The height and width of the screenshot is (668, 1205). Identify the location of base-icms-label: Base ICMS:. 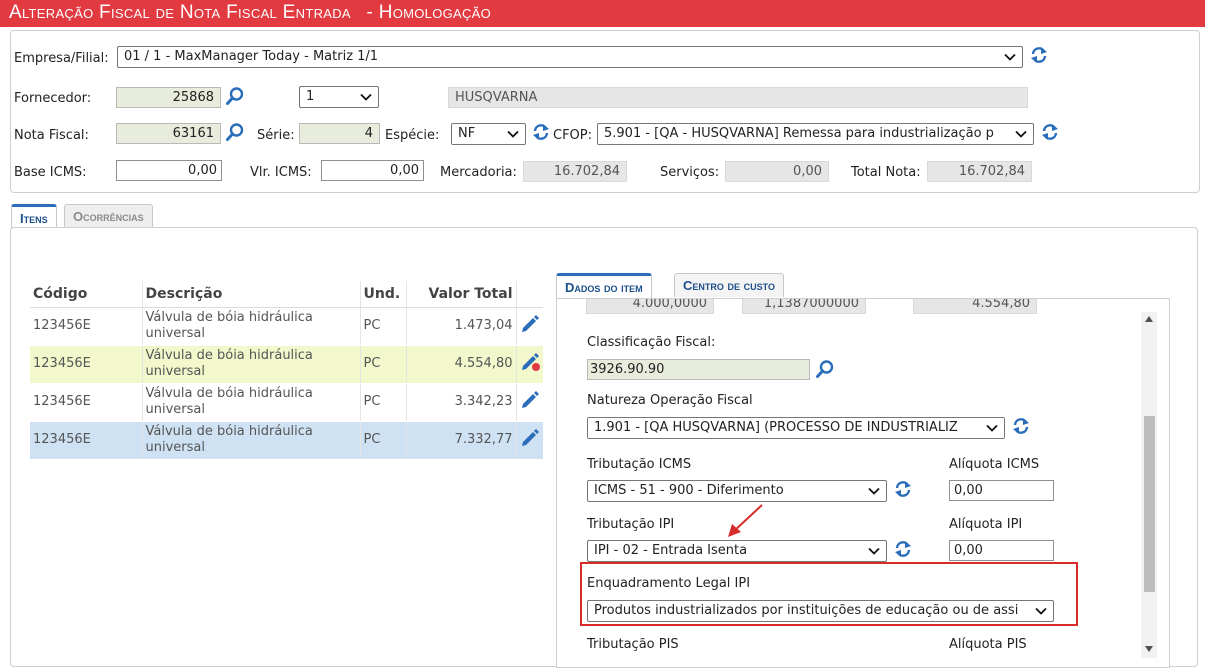
(50, 172).